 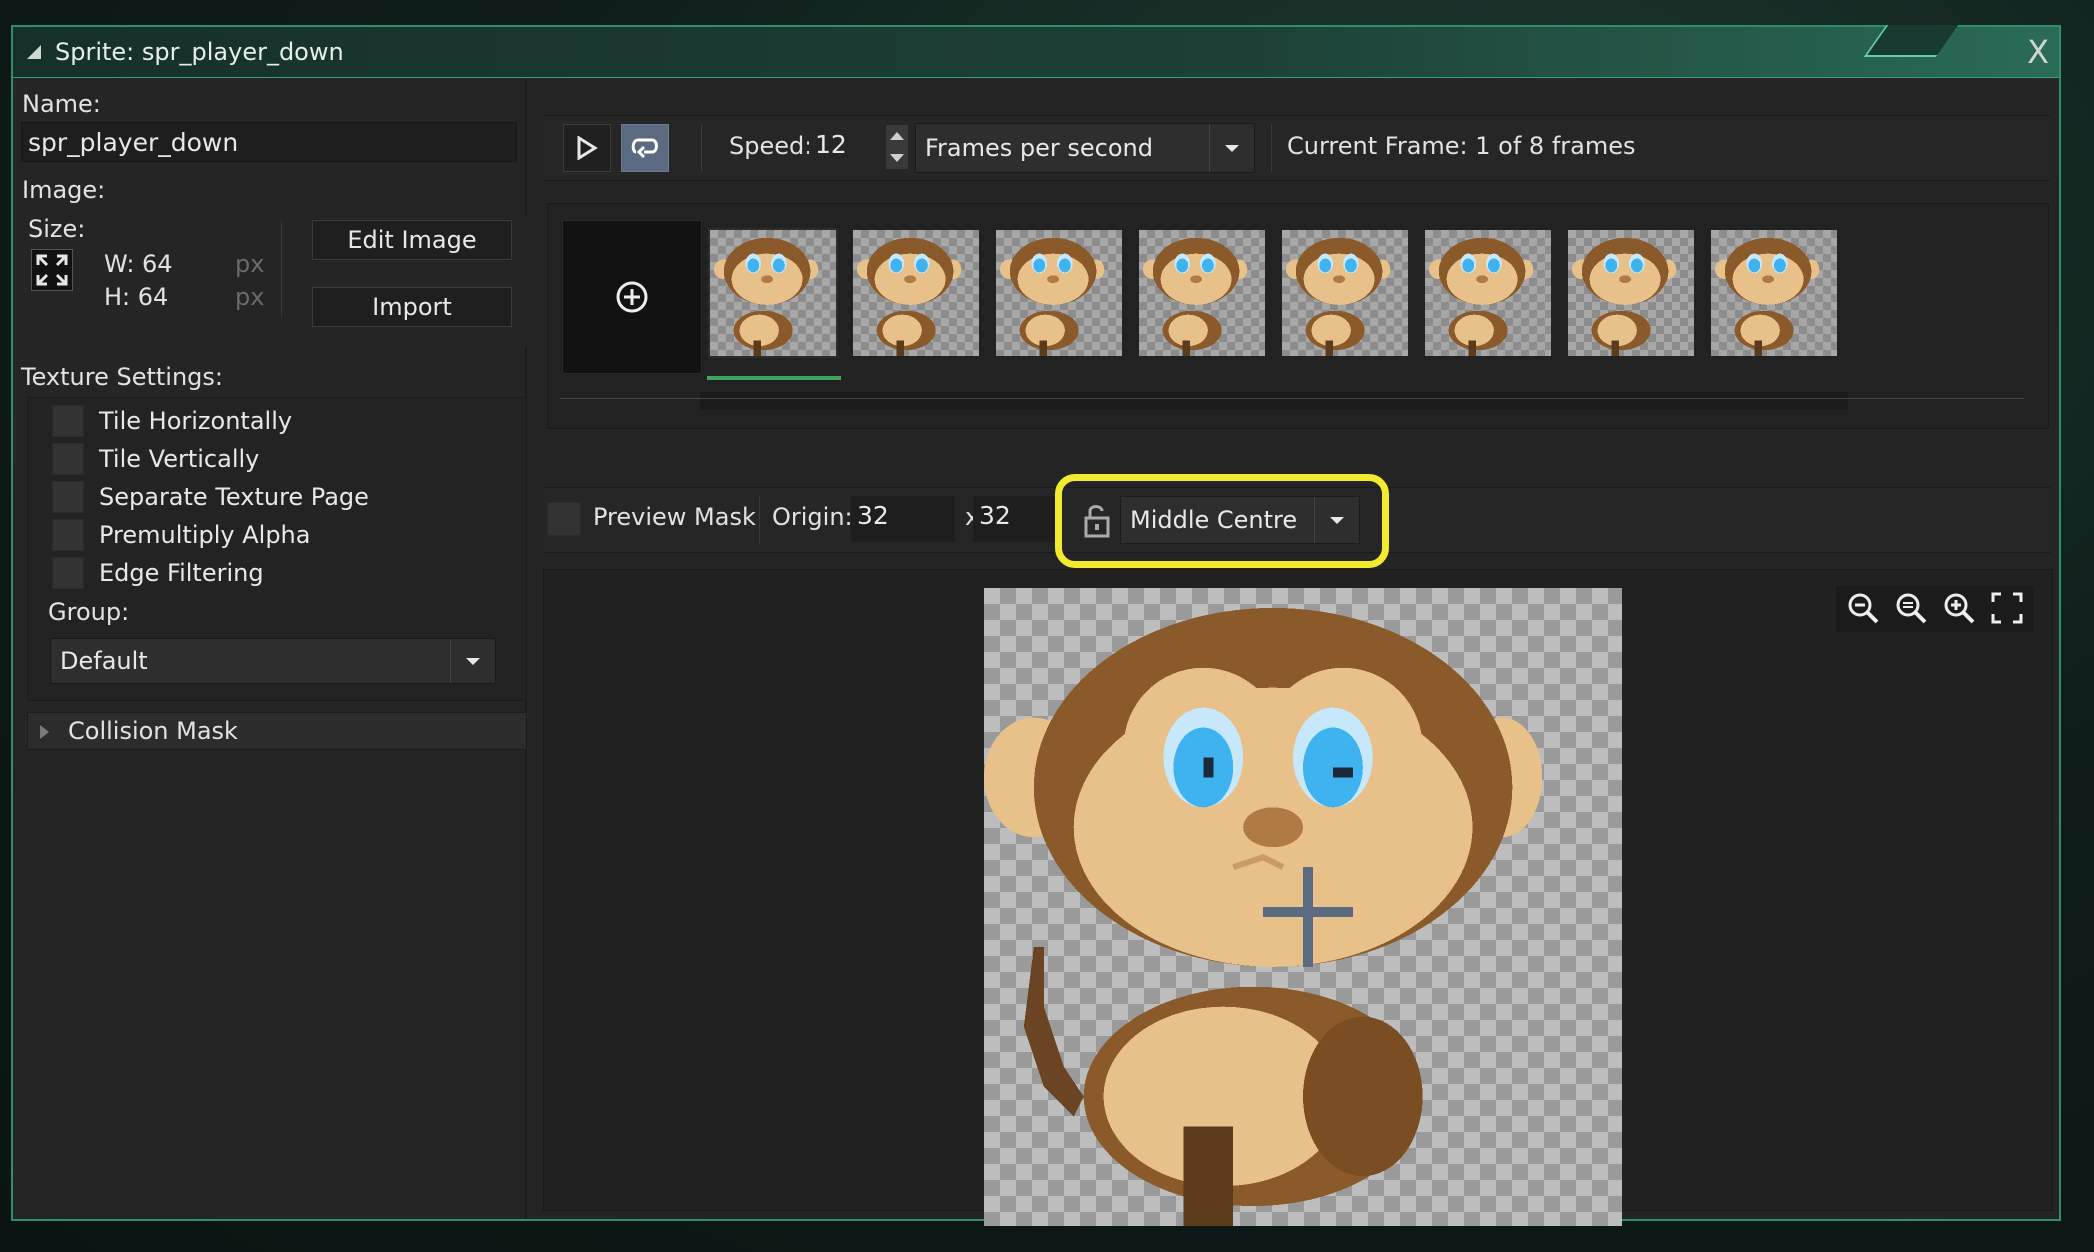 I want to click on width-value: W: 64, so click(x=138, y=264).